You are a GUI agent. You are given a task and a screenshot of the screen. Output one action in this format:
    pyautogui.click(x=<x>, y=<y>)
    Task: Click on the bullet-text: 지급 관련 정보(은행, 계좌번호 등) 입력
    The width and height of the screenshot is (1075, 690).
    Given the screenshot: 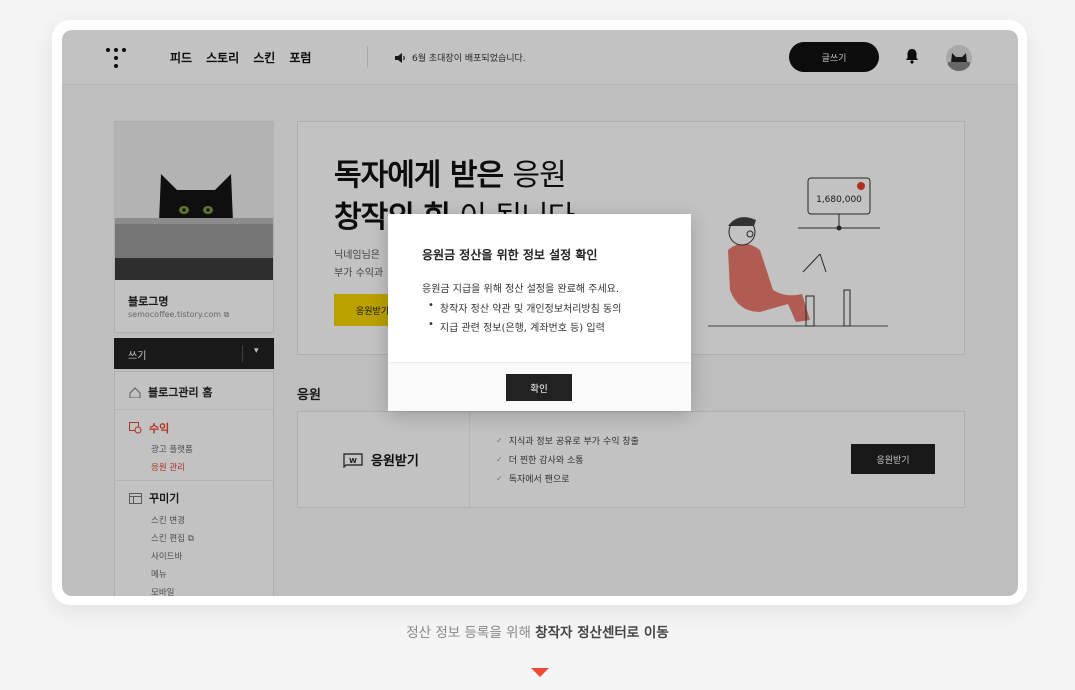 What is the action you would take?
    pyautogui.click(x=522, y=328)
    